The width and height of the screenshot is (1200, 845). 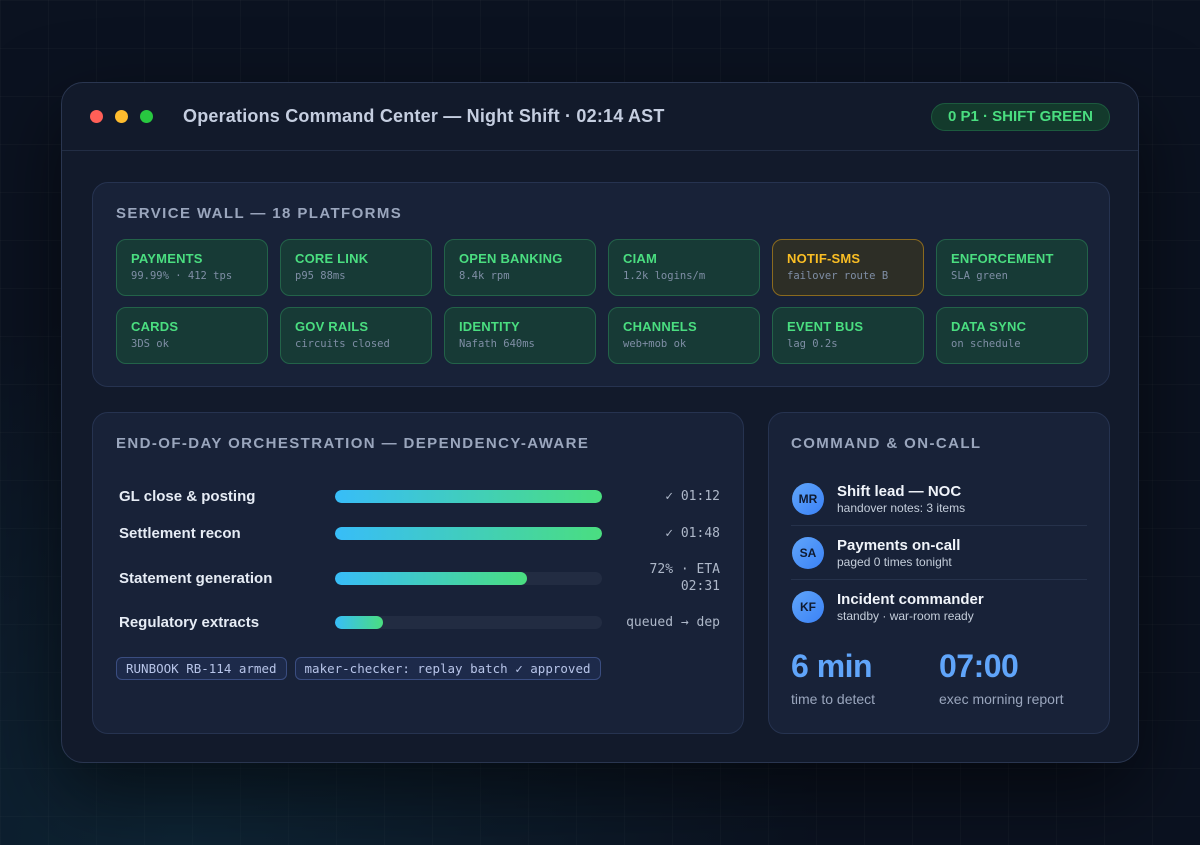 I want to click on tile-name: CIAM, so click(x=640, y=258).